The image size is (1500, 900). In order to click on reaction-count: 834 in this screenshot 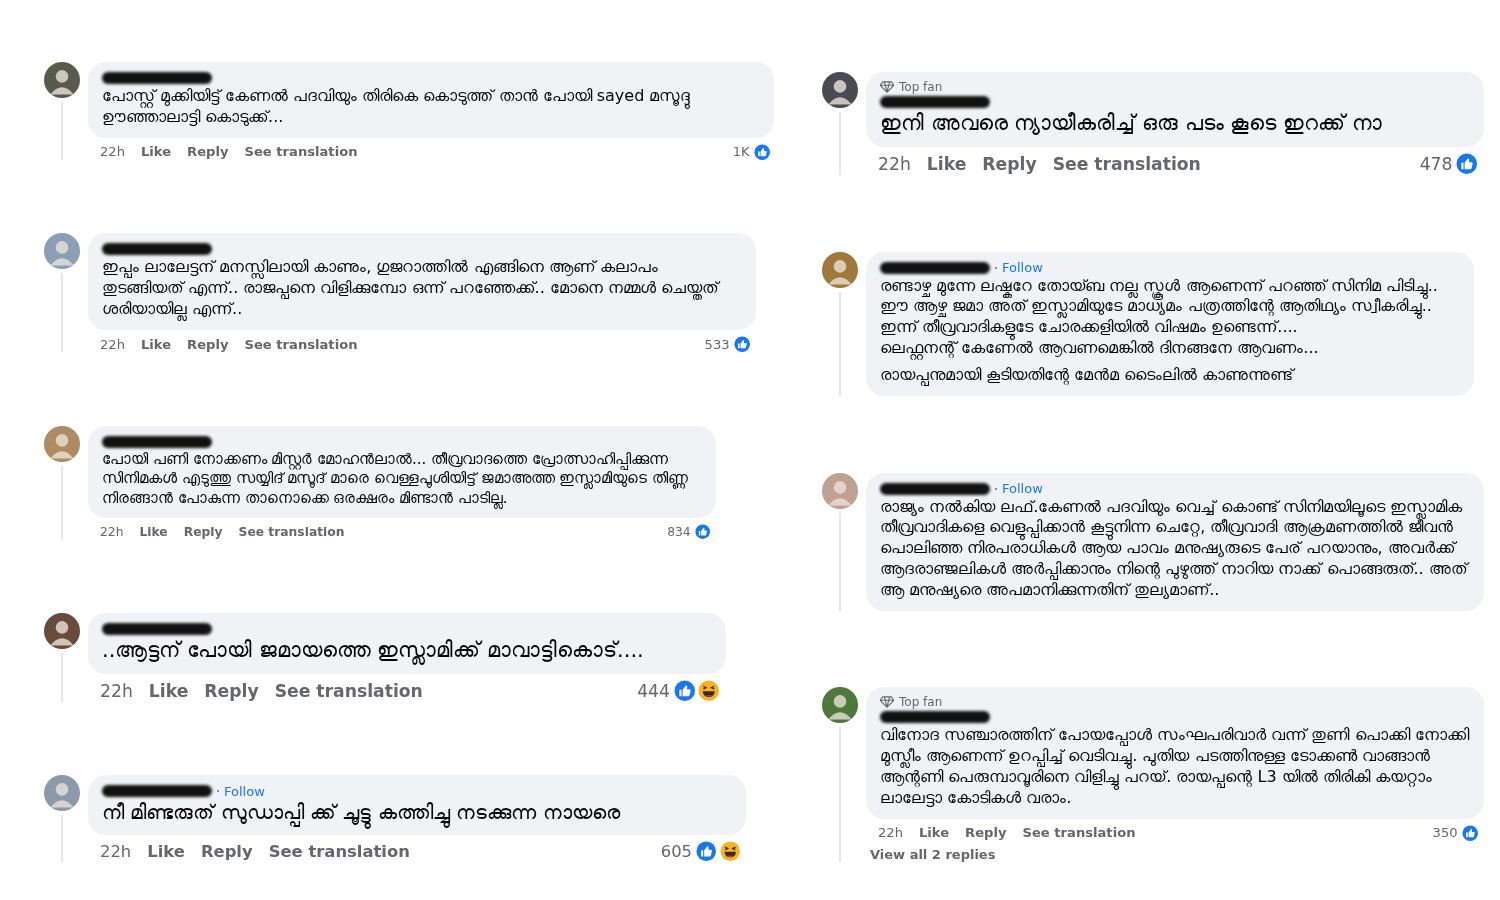, I will do `click(679, 531)`.